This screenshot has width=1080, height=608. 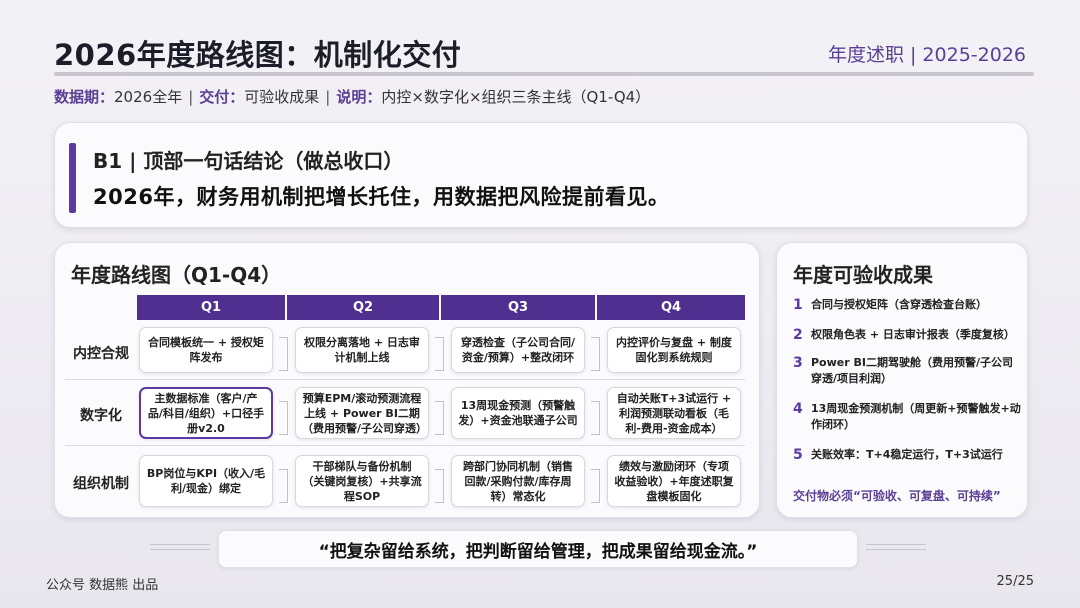 What do you see at coordinates (798, 363) in the screenshot?
I see `item-number: 3` at bounding box center [798, 363].